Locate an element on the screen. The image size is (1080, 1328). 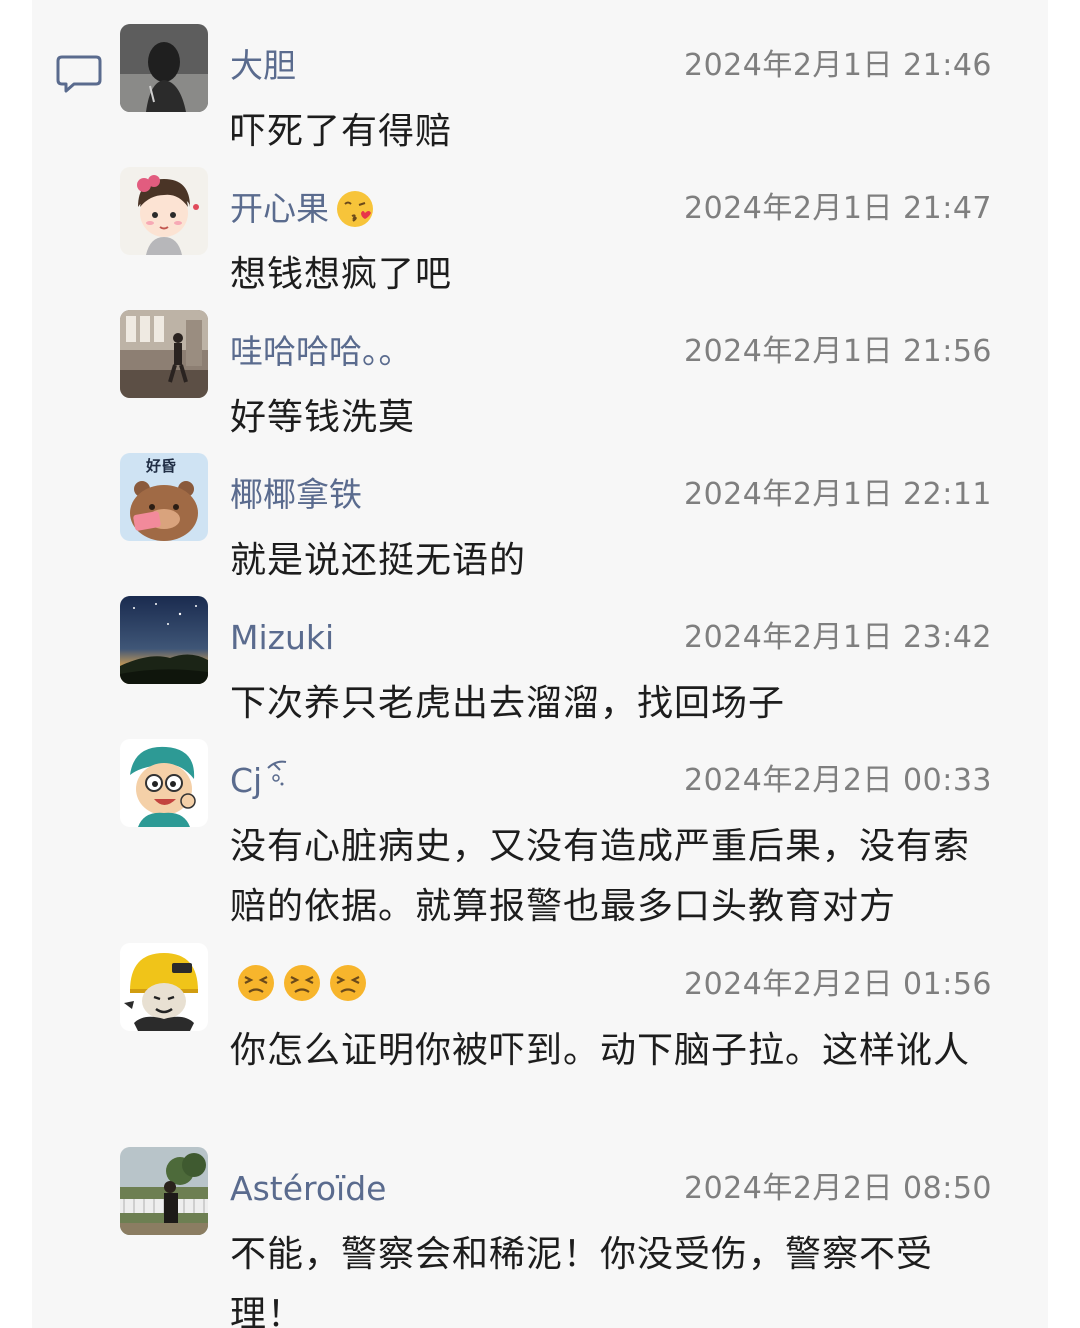
dark-photo-avatar is located at coordinates (164, 68).